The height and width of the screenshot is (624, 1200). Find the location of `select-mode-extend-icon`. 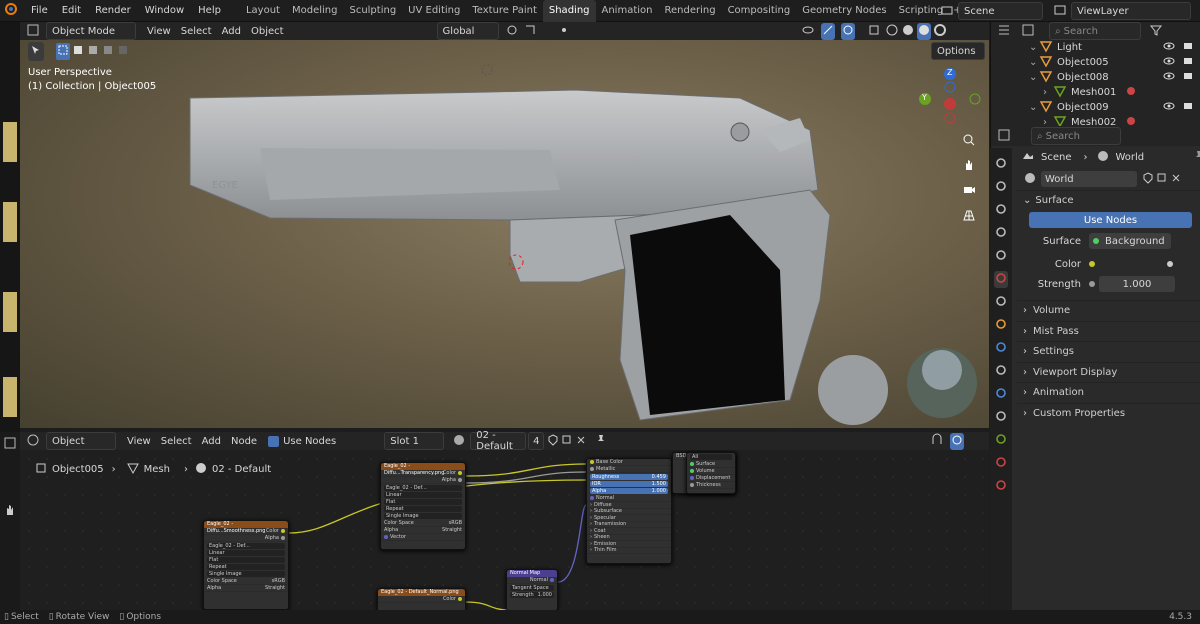

select-mode-extend-icon is located at coordinates (78, 51).